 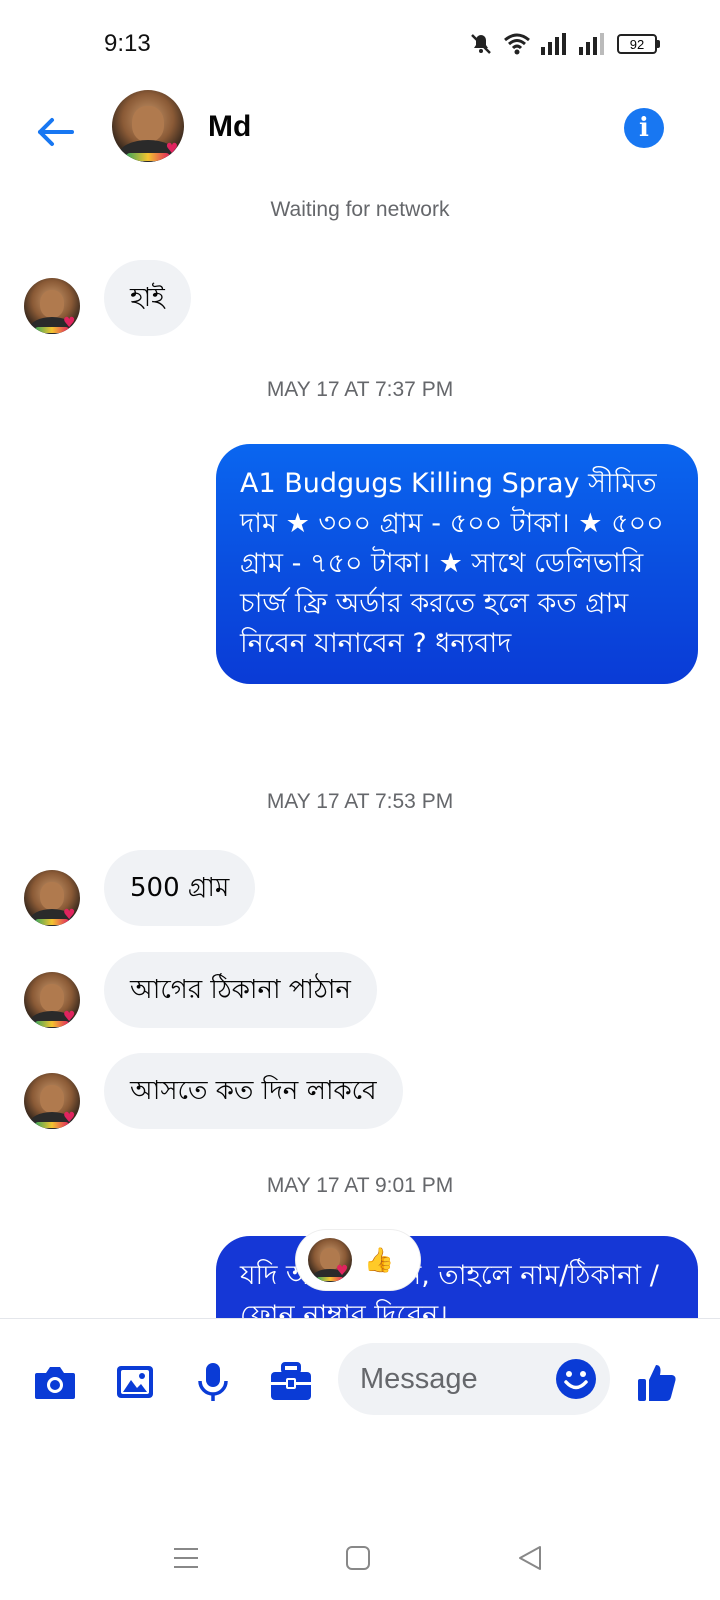 I want to click on system-back-button, so click(x=530, y=1558).